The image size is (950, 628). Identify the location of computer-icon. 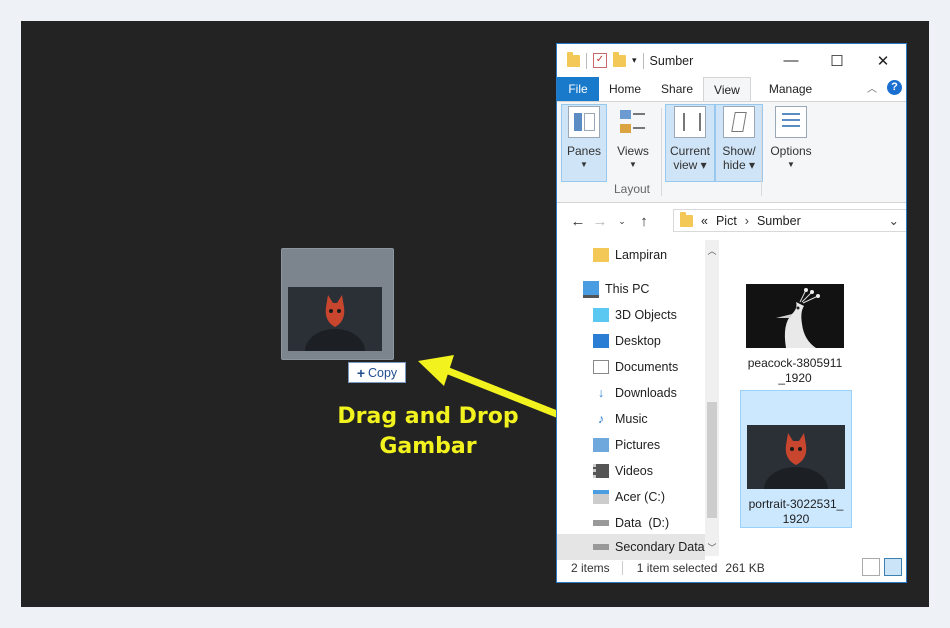
(591, 289).